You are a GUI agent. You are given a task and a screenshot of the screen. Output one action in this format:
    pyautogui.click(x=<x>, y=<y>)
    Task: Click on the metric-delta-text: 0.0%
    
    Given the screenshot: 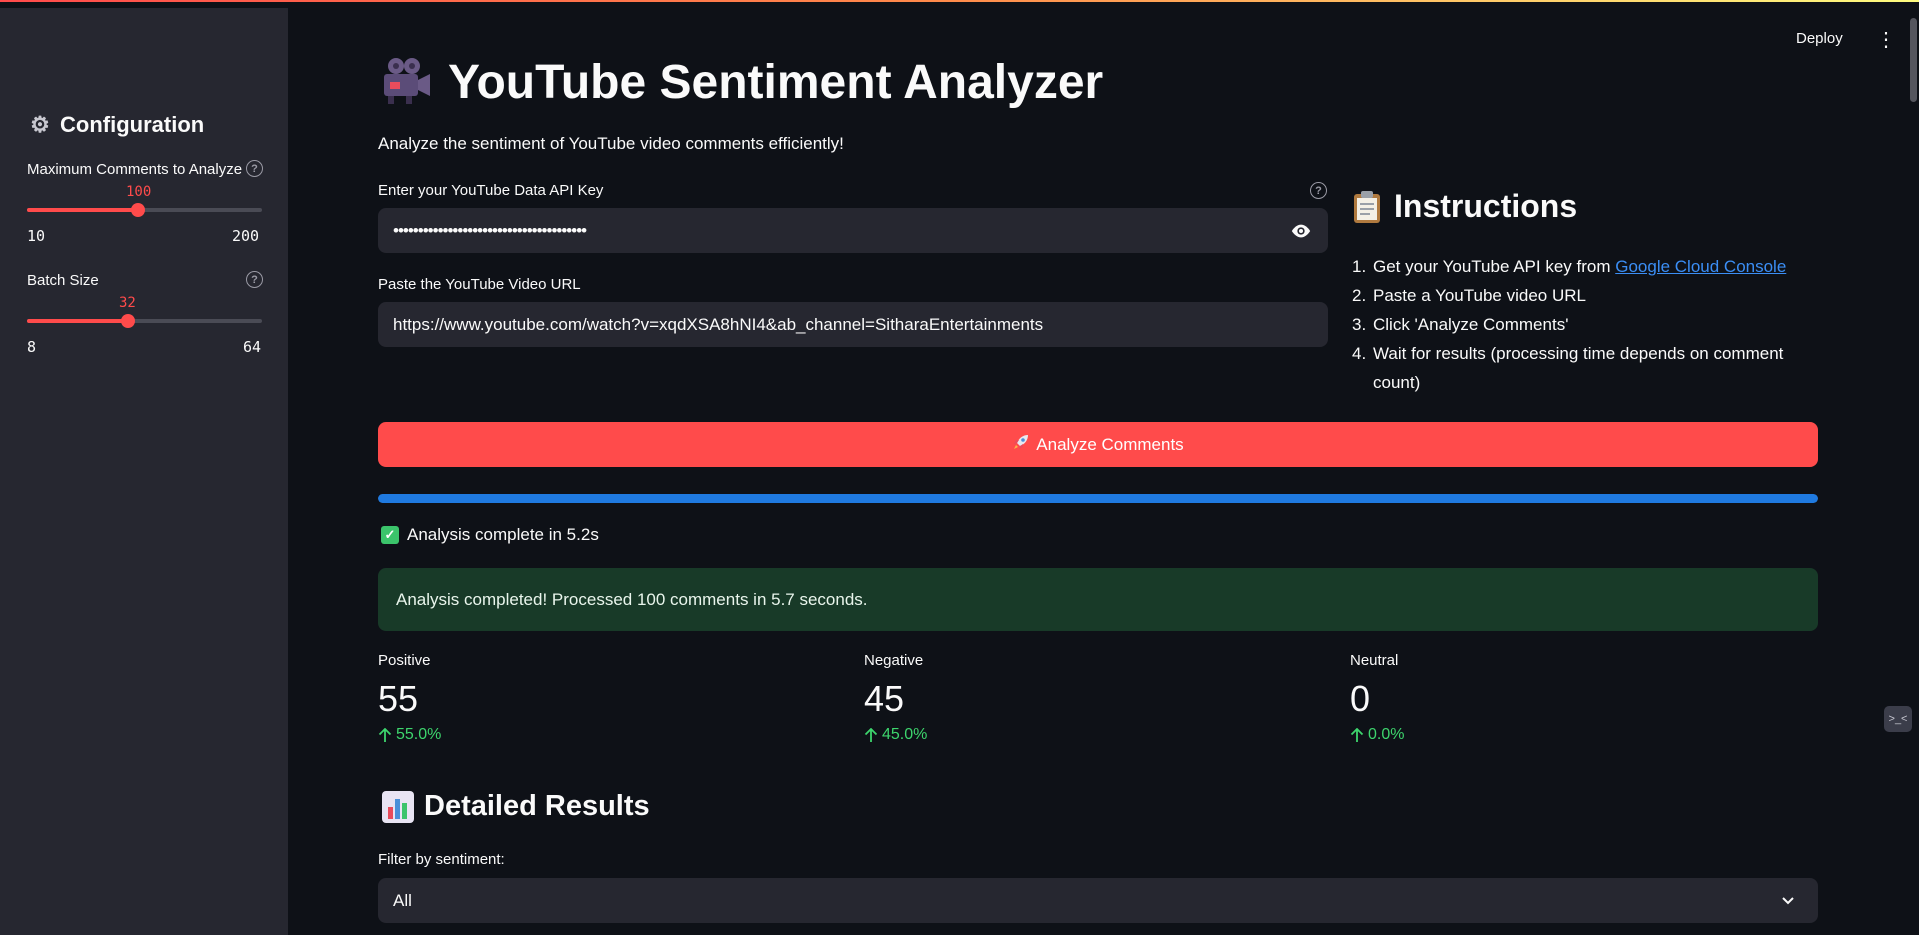 What is the action you would take?
    pyautogui.click(x=1386, y=734)
    